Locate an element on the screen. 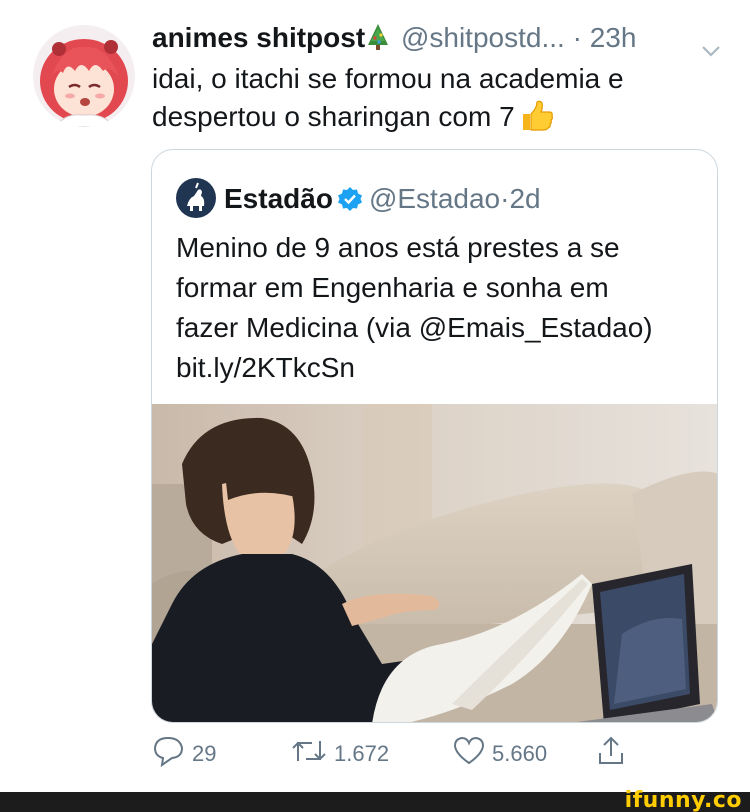 The image size is (750, 812). share-icon is located at coordinates (614, 754).